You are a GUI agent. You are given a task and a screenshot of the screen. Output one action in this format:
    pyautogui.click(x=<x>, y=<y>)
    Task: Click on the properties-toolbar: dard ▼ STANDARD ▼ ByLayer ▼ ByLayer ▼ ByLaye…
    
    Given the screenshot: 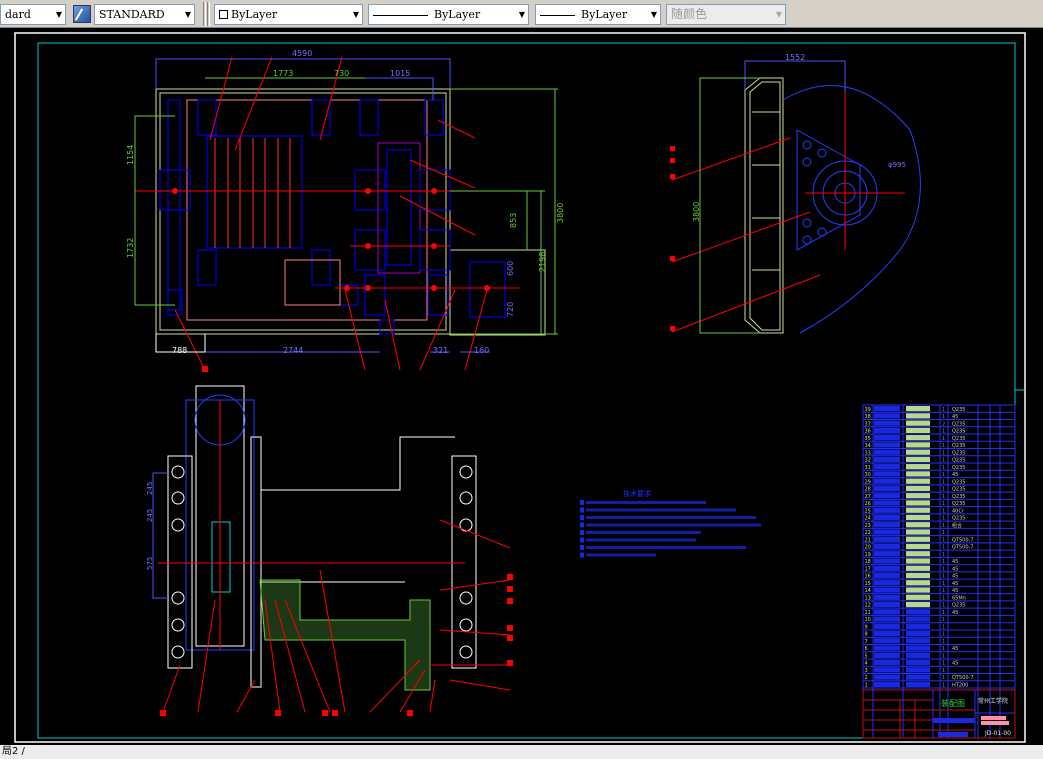 What is the action you would take?
    pyautogui.click(x=521, y=14)
    